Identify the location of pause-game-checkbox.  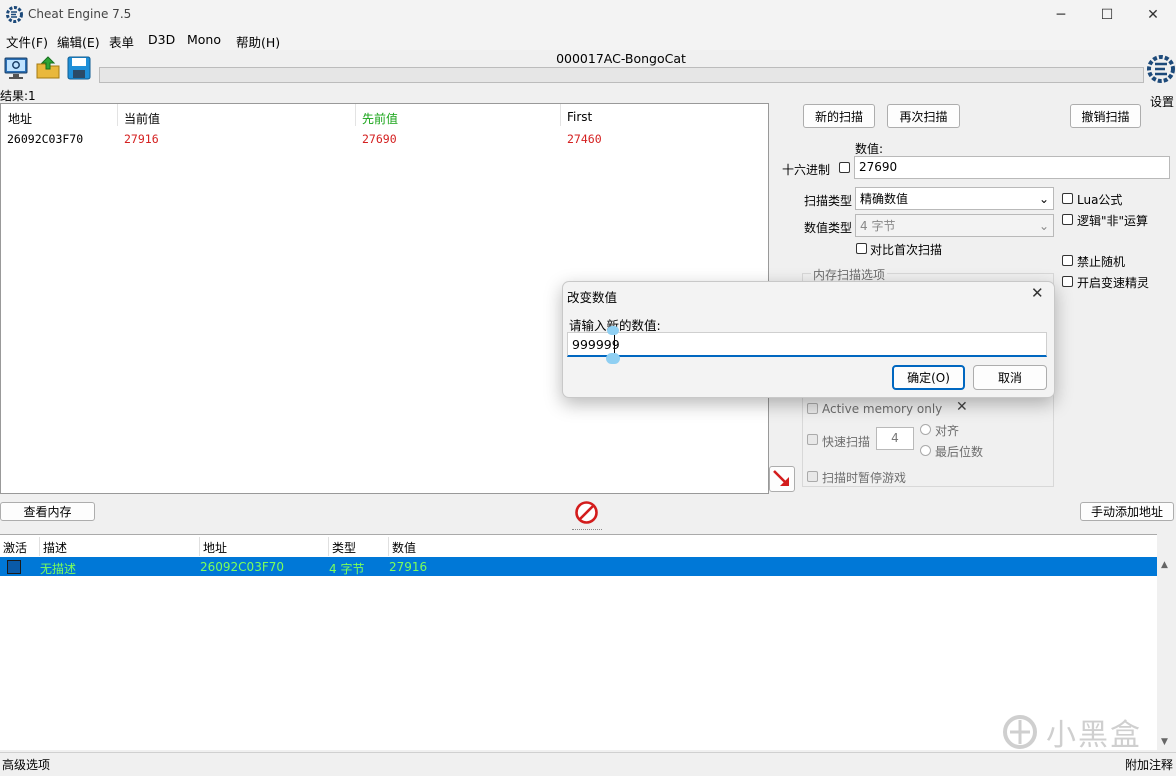
(812, 476).